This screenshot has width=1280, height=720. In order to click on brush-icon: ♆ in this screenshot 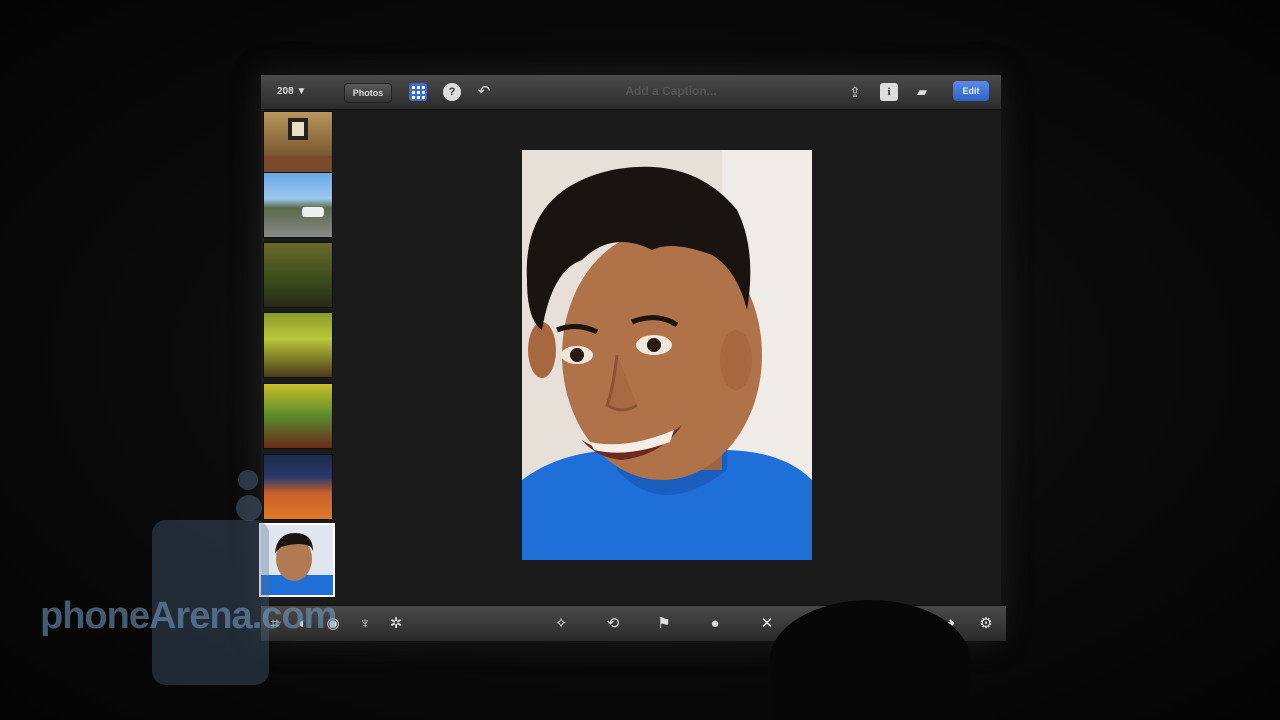, I will do `click(365, 624)`.